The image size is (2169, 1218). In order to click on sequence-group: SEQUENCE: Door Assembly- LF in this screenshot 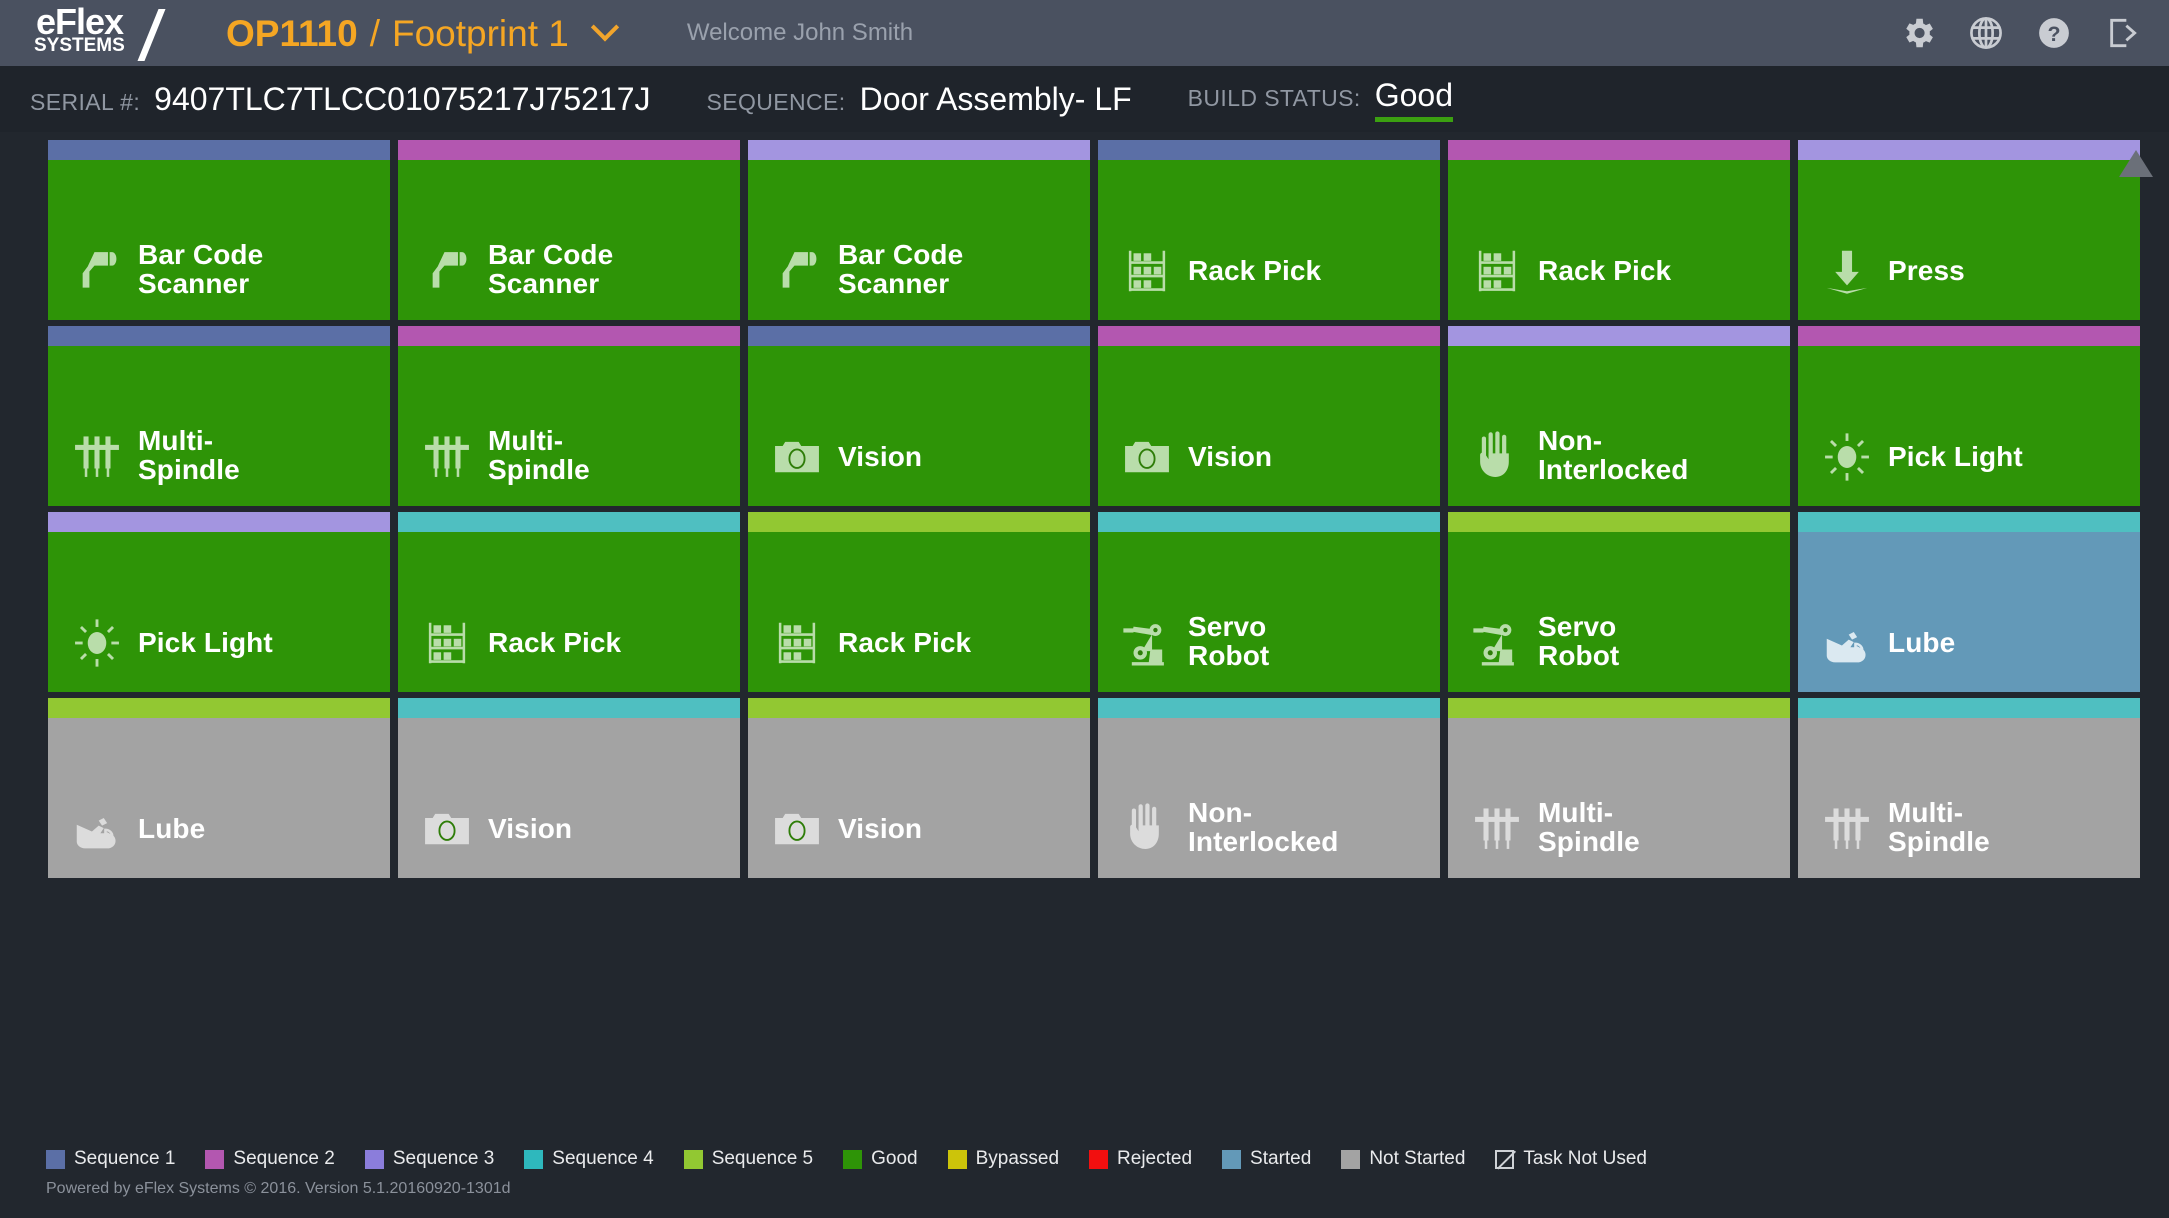, I will do `click(919, 99)`.